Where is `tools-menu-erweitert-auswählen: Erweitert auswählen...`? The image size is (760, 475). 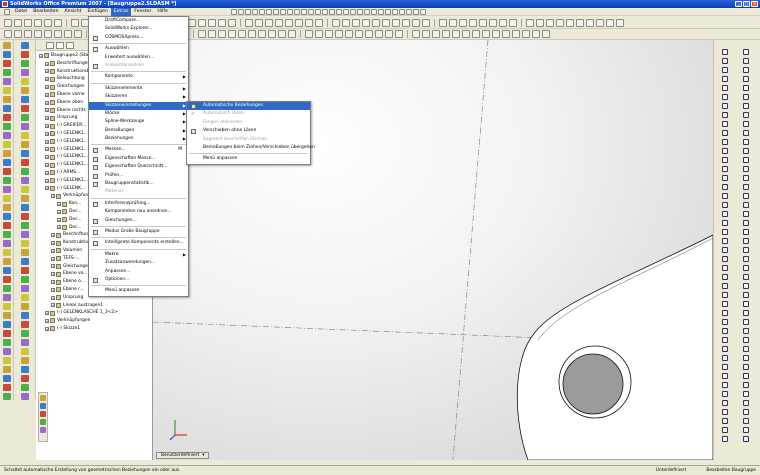
tools-menu-erweitert-auswählen: Erweitert auswählen... is located at coordinates (138, 58).